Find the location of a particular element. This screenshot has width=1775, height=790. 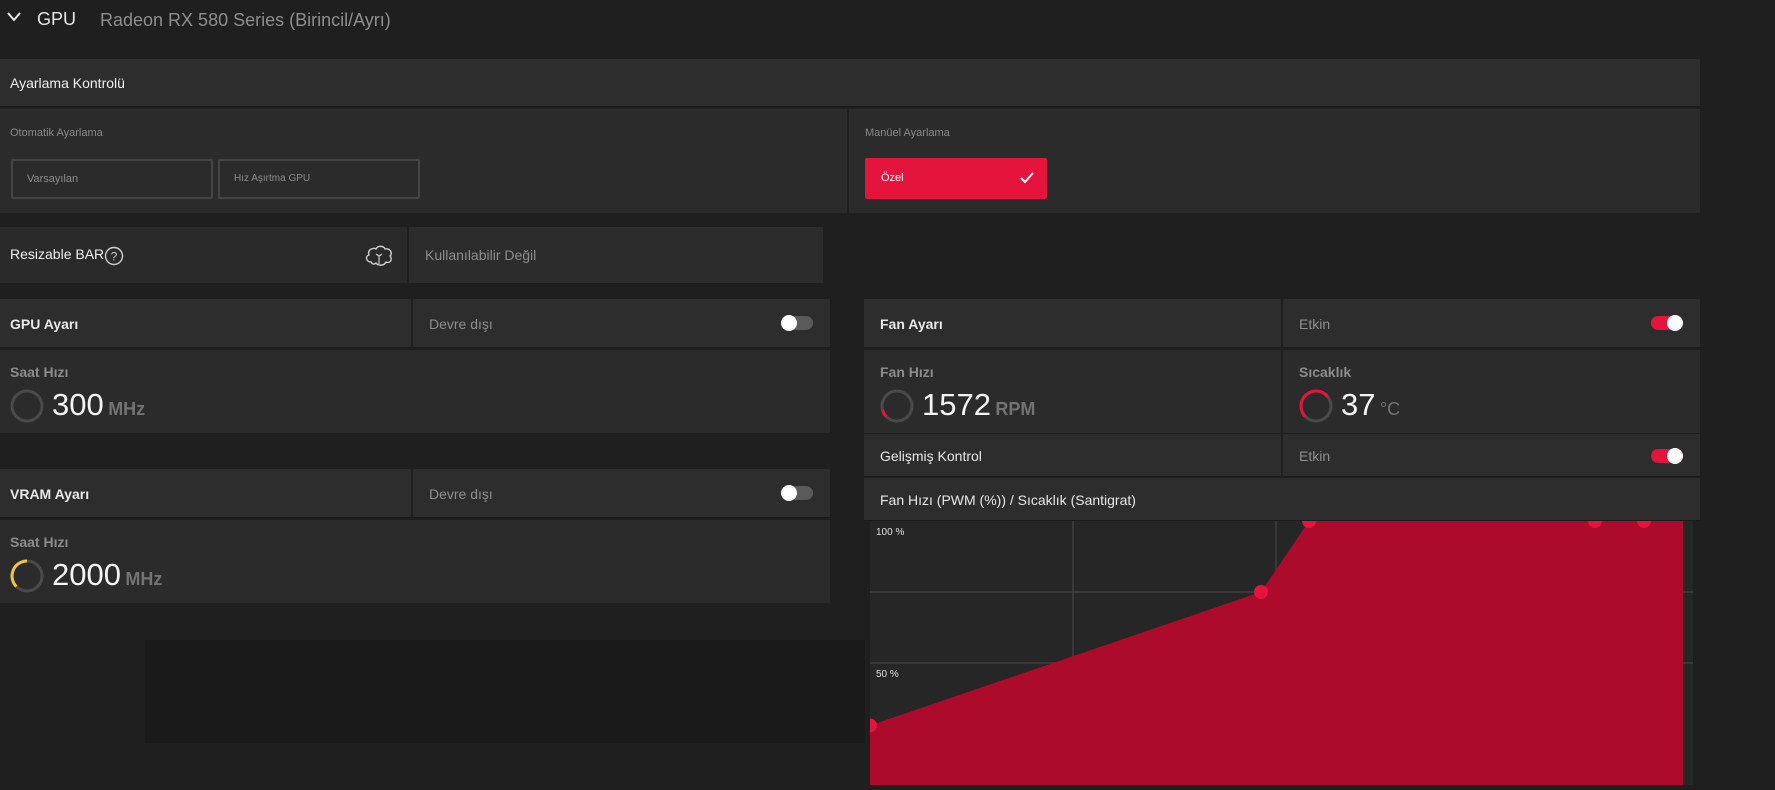

vram-tuning-state-panel: Devre dışı is located at coordinates (621, 493).